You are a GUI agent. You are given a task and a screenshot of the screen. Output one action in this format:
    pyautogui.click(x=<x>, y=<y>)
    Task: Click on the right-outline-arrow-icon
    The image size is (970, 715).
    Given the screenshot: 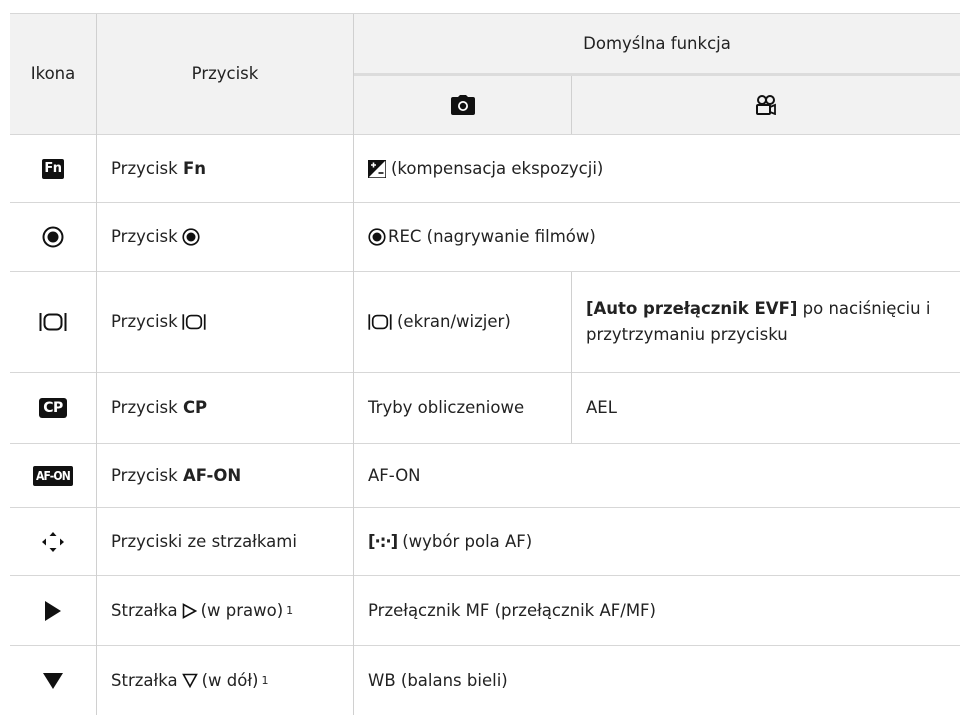 What is the action you would take?
    pyautogui.click(x=189, y=610)
    